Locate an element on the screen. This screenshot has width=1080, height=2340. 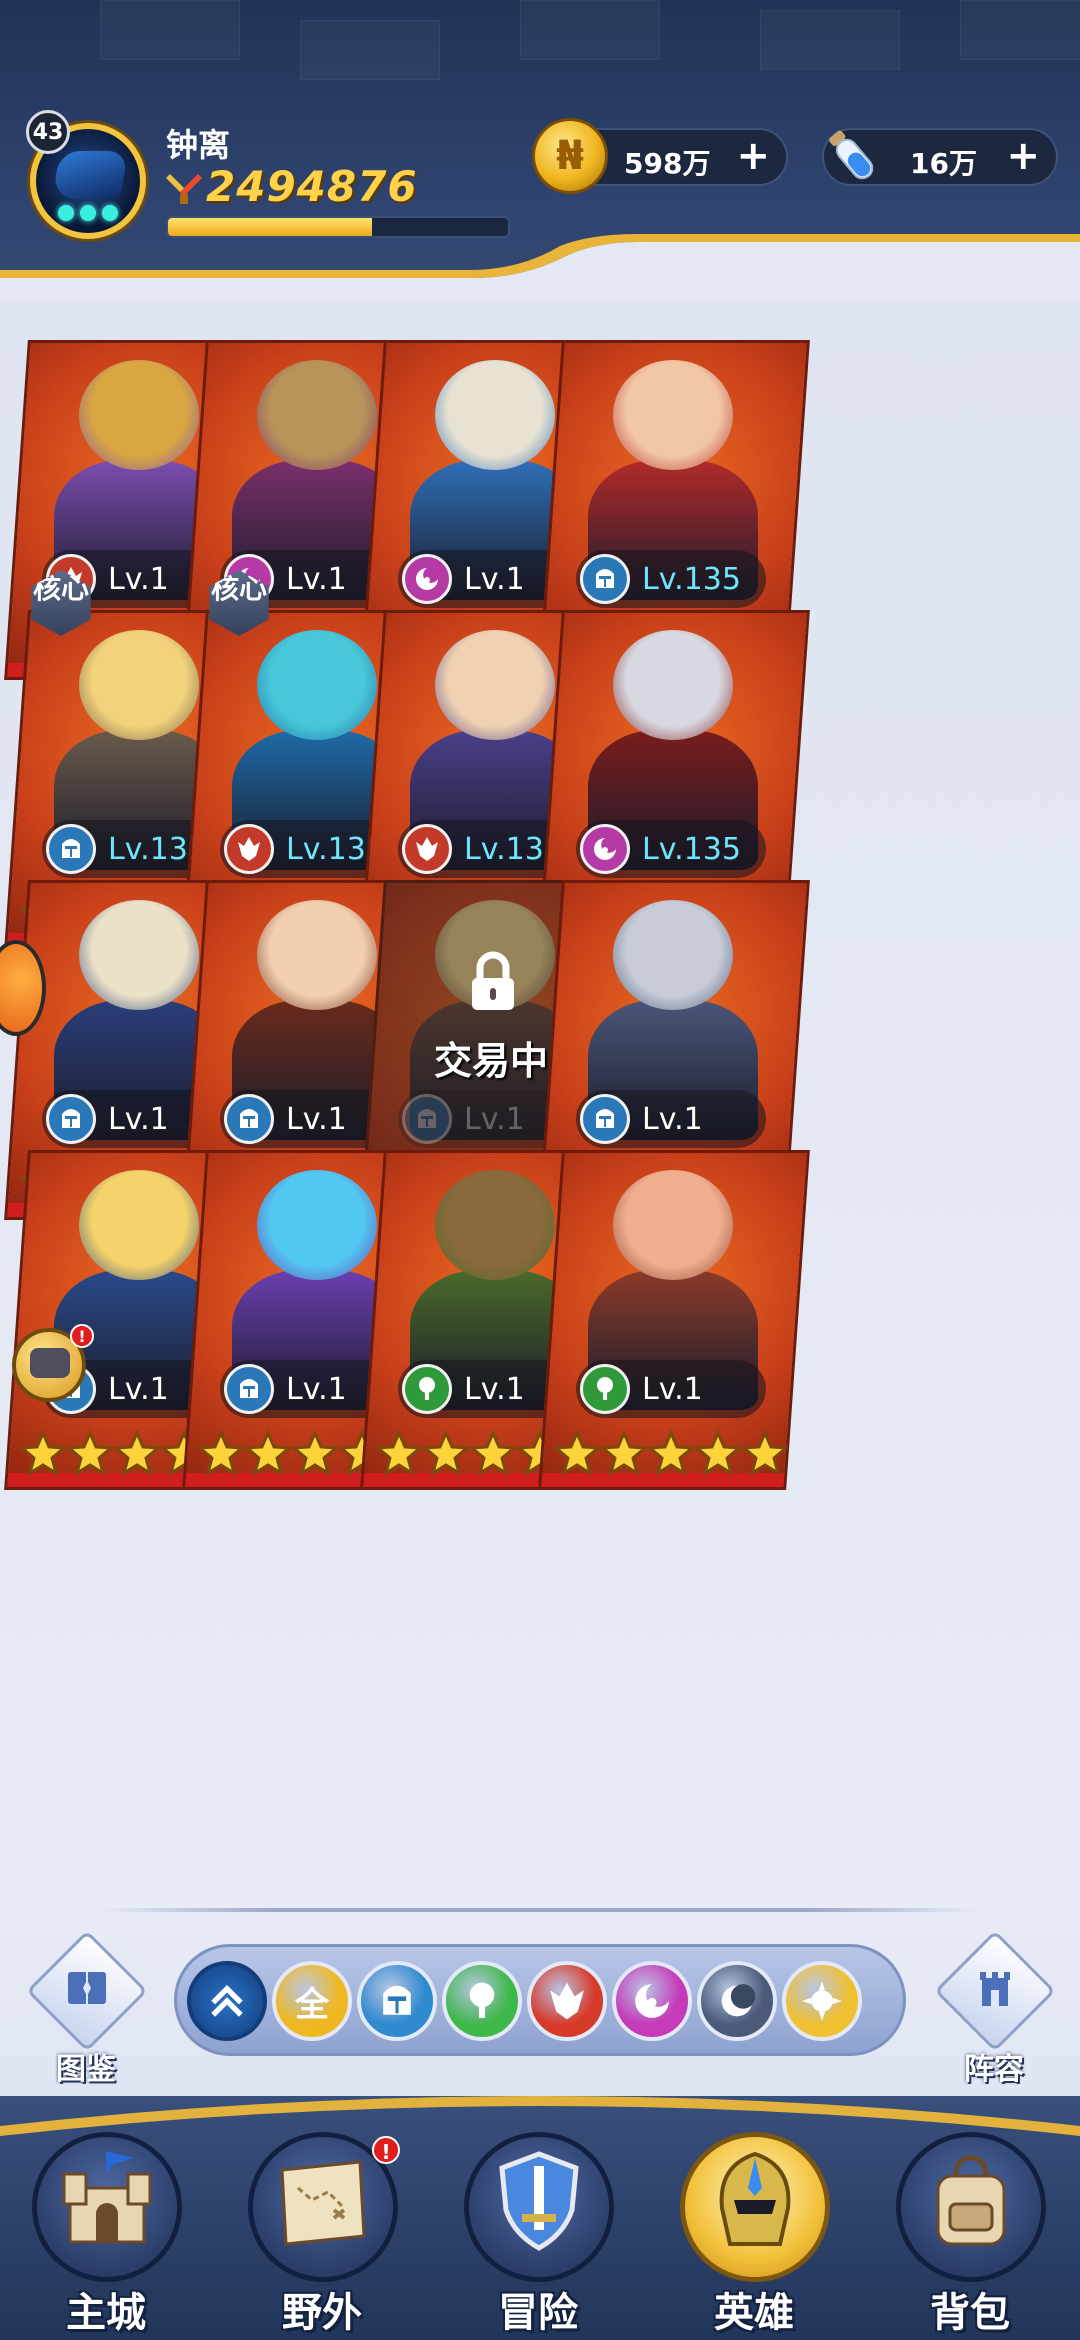
filter-nature-button is located at coordinates (482, 2001).